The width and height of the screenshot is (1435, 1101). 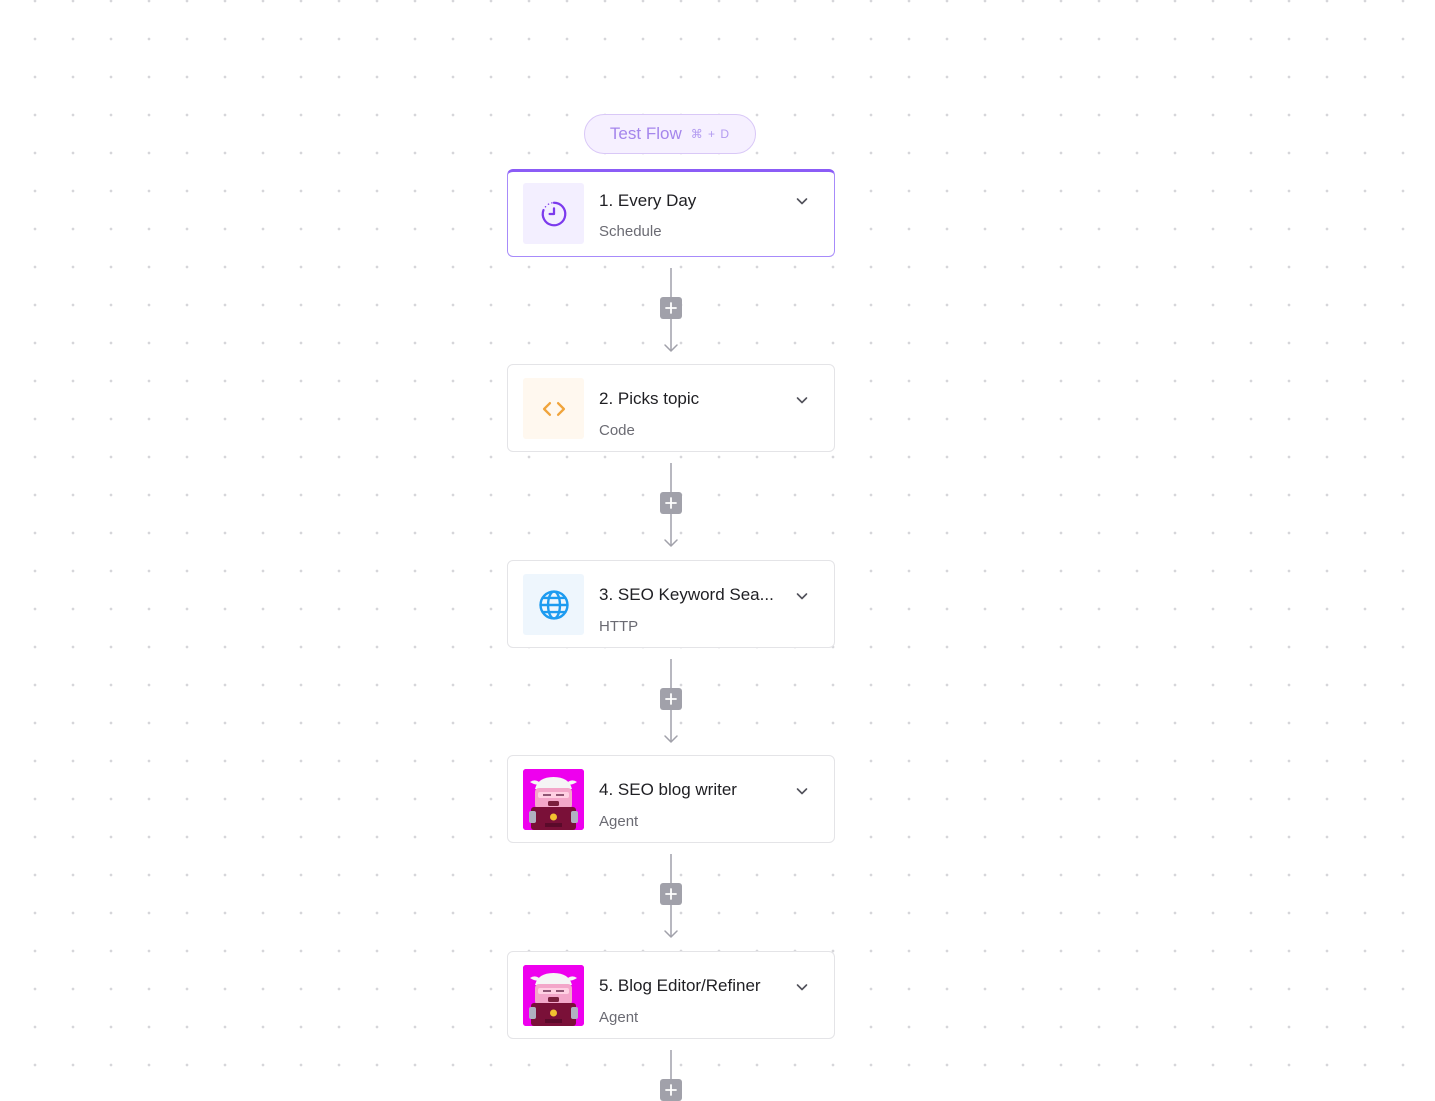 I want to click on step-card-5: 5. Blog Editor/Refiner Agent, so click(x=671, y=995).